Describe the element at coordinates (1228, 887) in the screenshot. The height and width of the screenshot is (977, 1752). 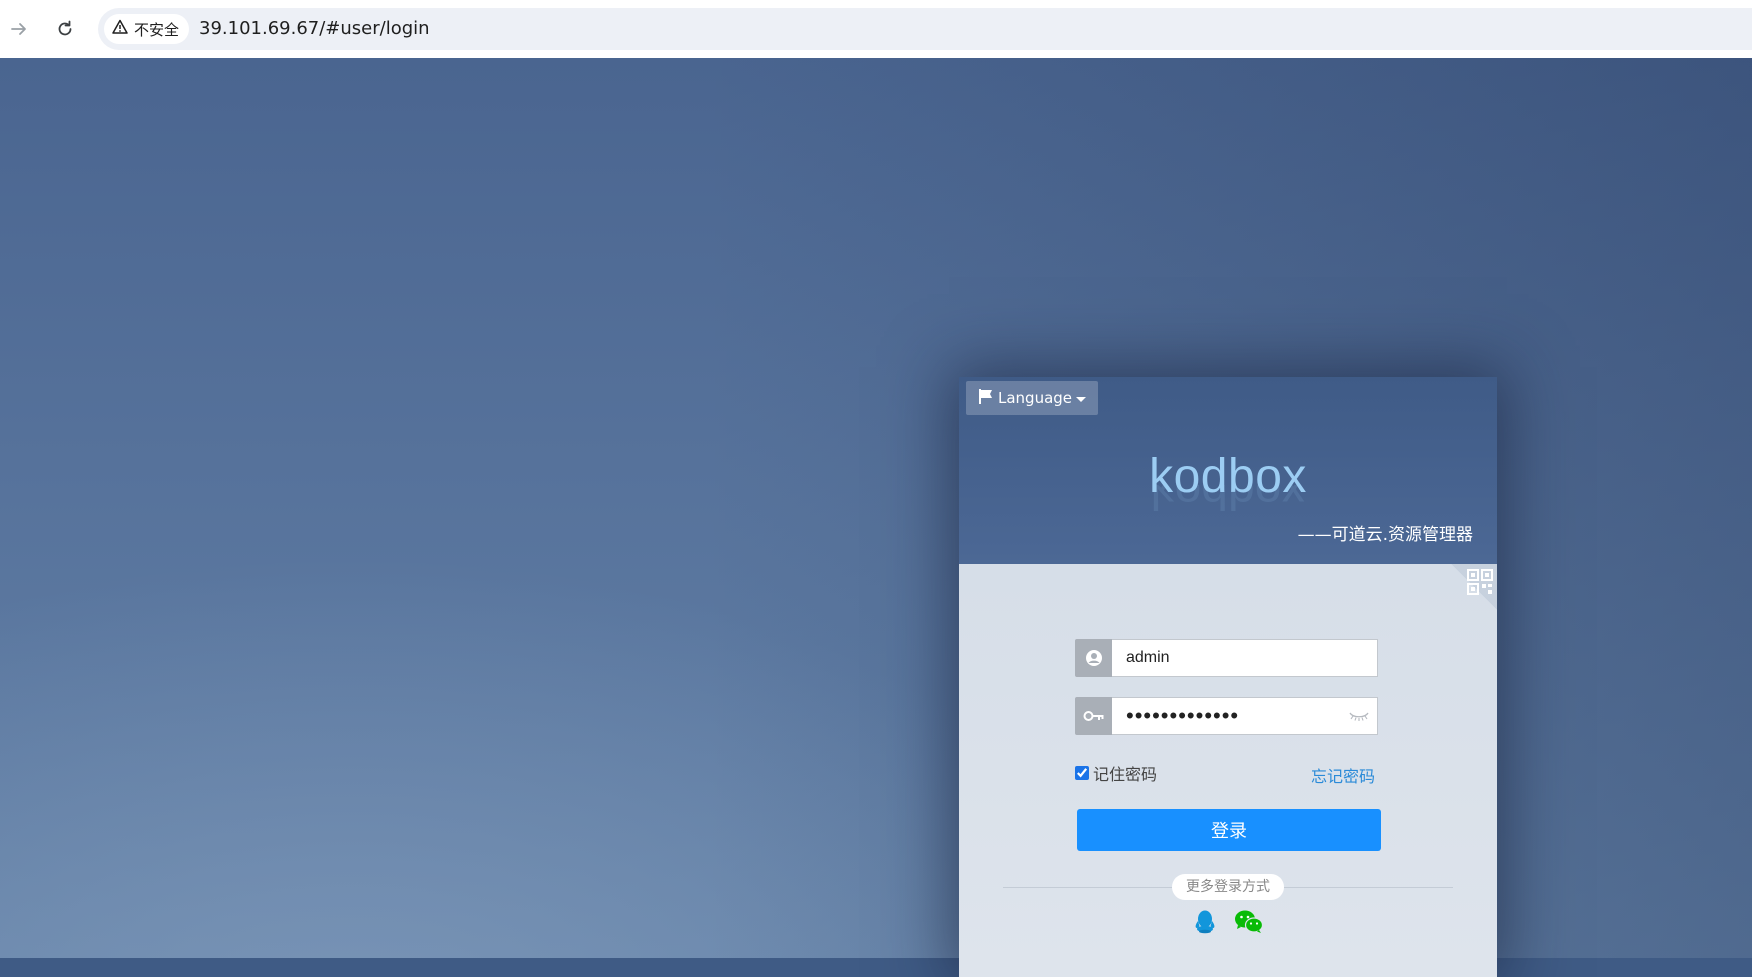
I see `more-login-methods-label: 更多登录方式` at that location.